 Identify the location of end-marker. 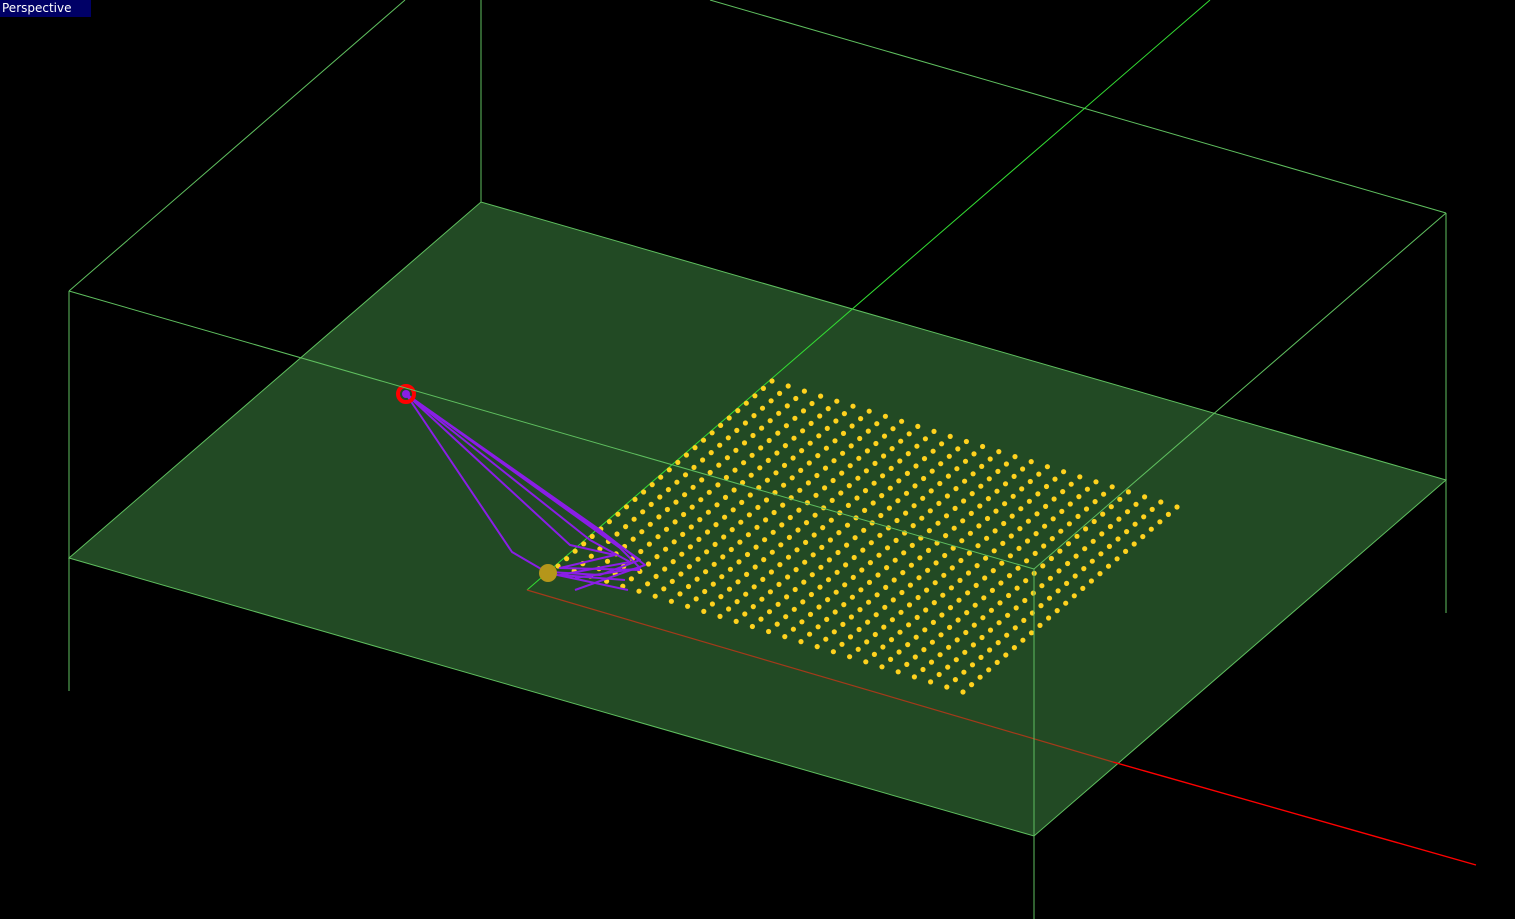
(548, 573).